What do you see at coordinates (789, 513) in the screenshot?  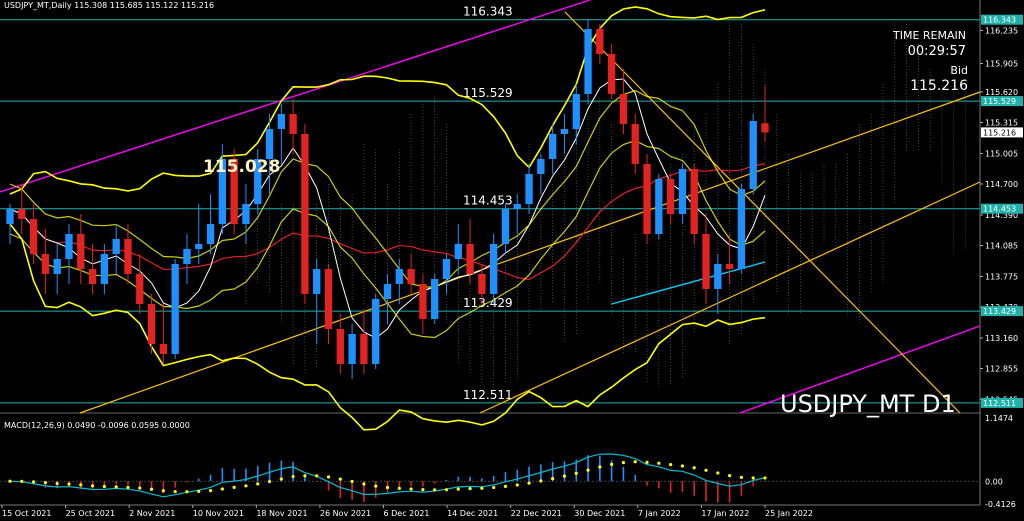 I see `date-label: 25 Jan 2022` at bounding box center [789, 513].